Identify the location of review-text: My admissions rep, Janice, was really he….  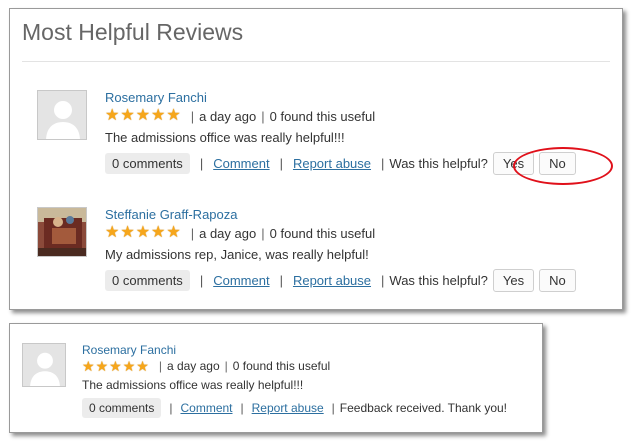
(237, 254).